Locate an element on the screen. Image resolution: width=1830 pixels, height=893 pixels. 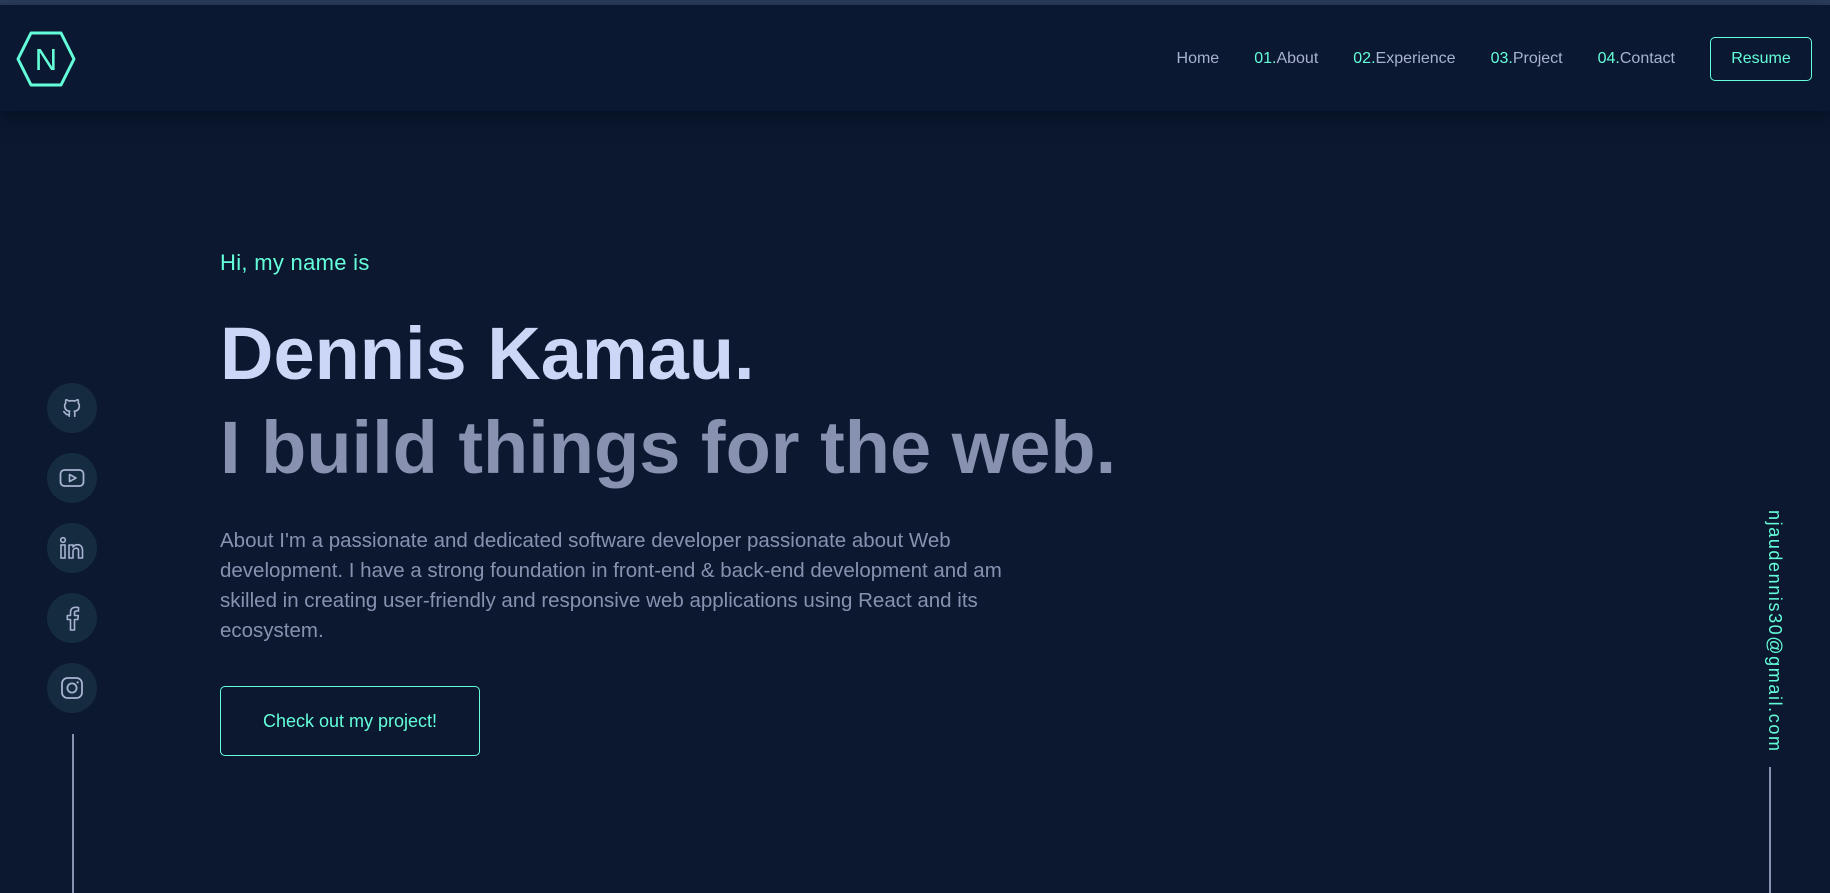
nav-label: Experience is located at coordinates (1415, 58).